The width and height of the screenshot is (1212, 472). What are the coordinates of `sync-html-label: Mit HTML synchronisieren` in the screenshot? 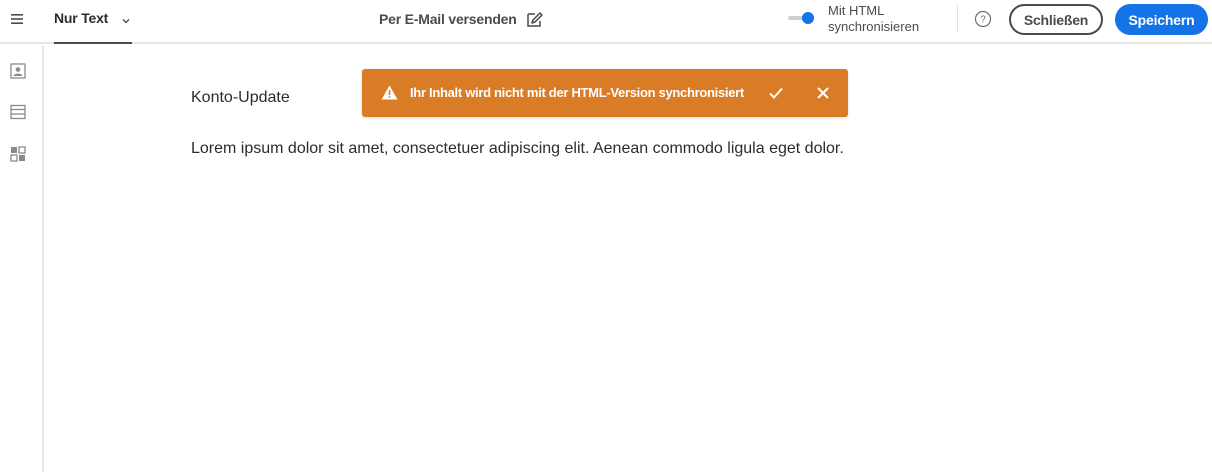 It's located at (874, 18).